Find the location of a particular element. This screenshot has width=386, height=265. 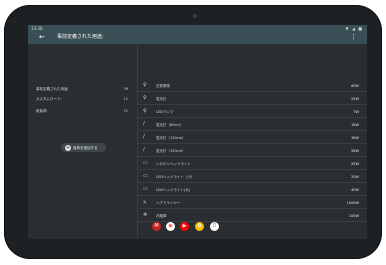

load-watts: 1000W is located at coordinates (352, 202).